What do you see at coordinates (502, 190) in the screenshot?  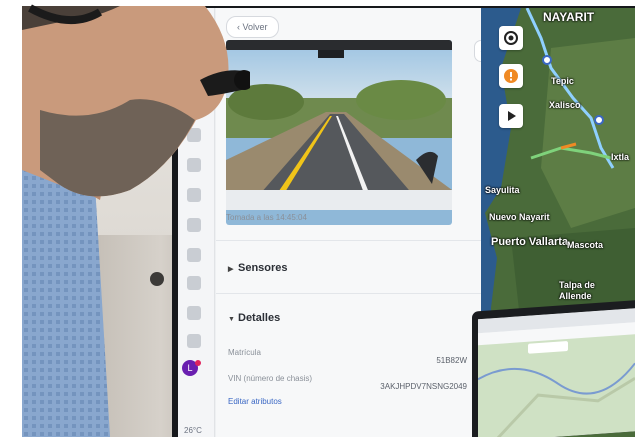 I see `map-label-sayulita: Sayulita` at bounding box center [502, 190].